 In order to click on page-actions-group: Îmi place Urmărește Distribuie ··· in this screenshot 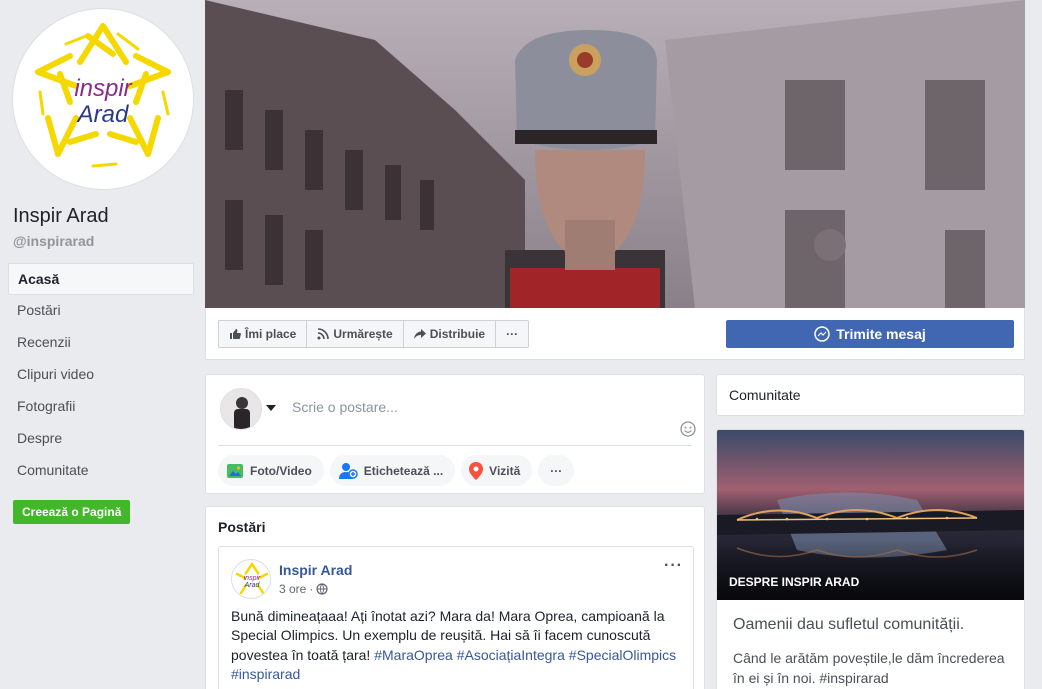, I will do `click(374, 334)`.